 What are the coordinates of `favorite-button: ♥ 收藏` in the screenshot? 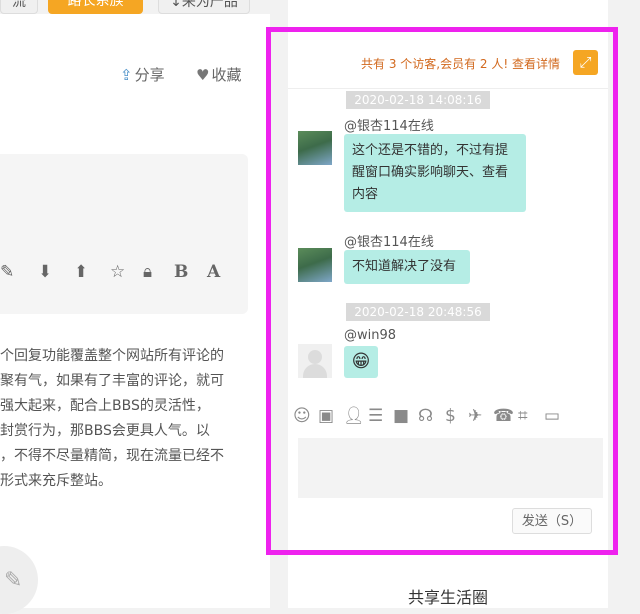 It's located at (218, 74).